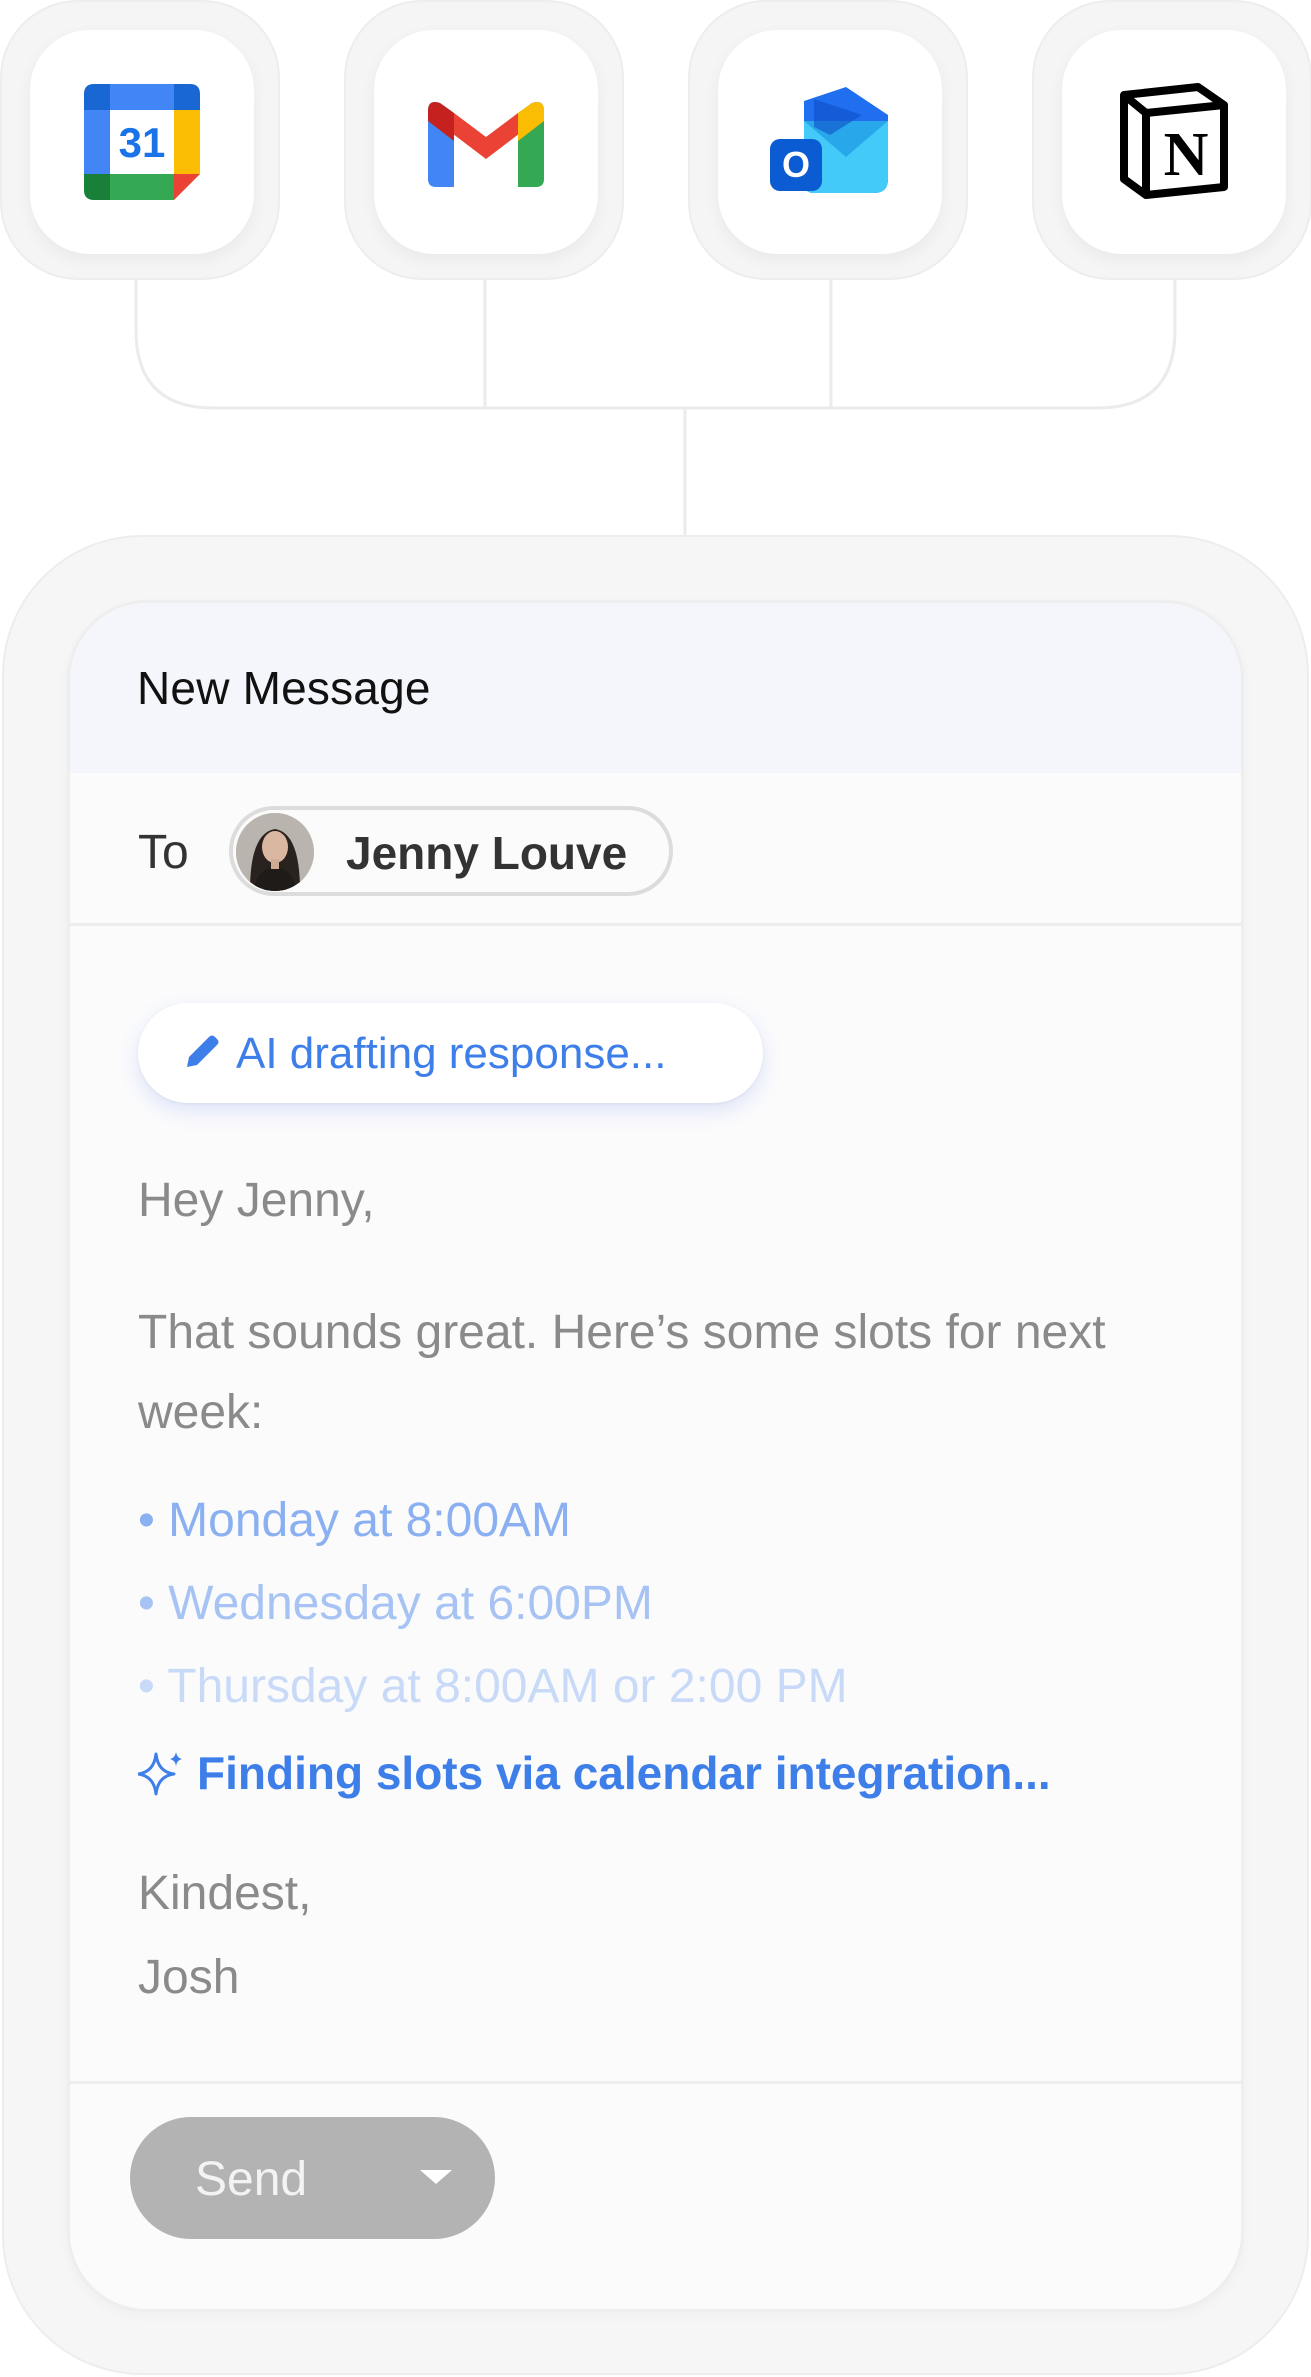 Image resolution: width=1311 pixels, height=2377 pixels. What do you see at coordinates (203, 1051) in the screenshot?
I see `pencil-icon` at bounding box center [203, 1051].